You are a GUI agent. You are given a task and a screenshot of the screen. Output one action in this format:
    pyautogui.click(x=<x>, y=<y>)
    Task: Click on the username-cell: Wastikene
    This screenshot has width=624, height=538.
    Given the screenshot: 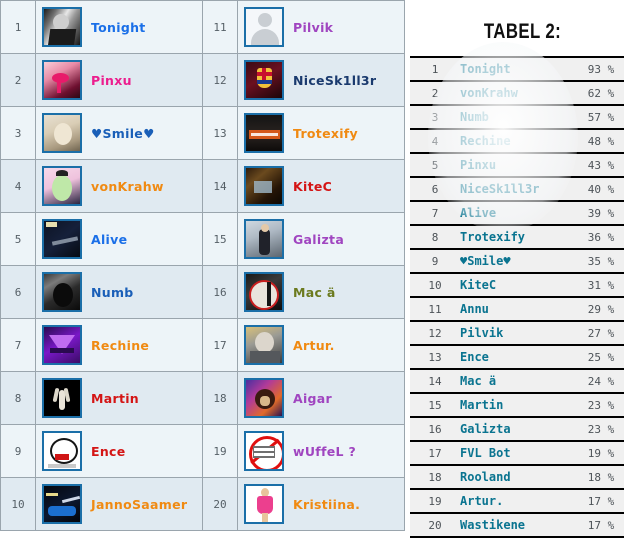 What is the action you would take?
    pyautogui.click(x=515, y=525)
    